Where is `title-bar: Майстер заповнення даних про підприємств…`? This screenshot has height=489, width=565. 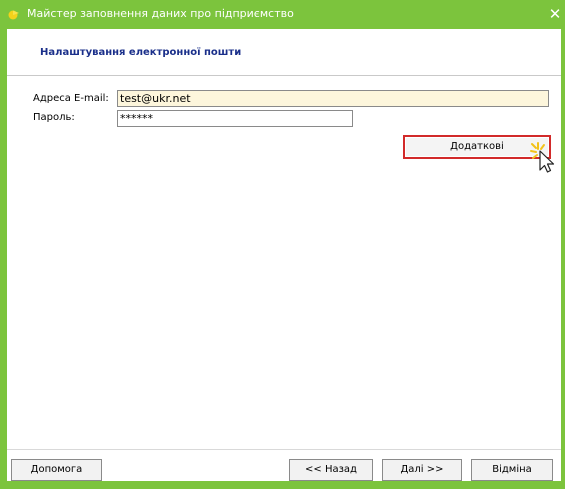
title-bar: Майстер заповнення даних про підприємств… is located at coordinates (282, 14).